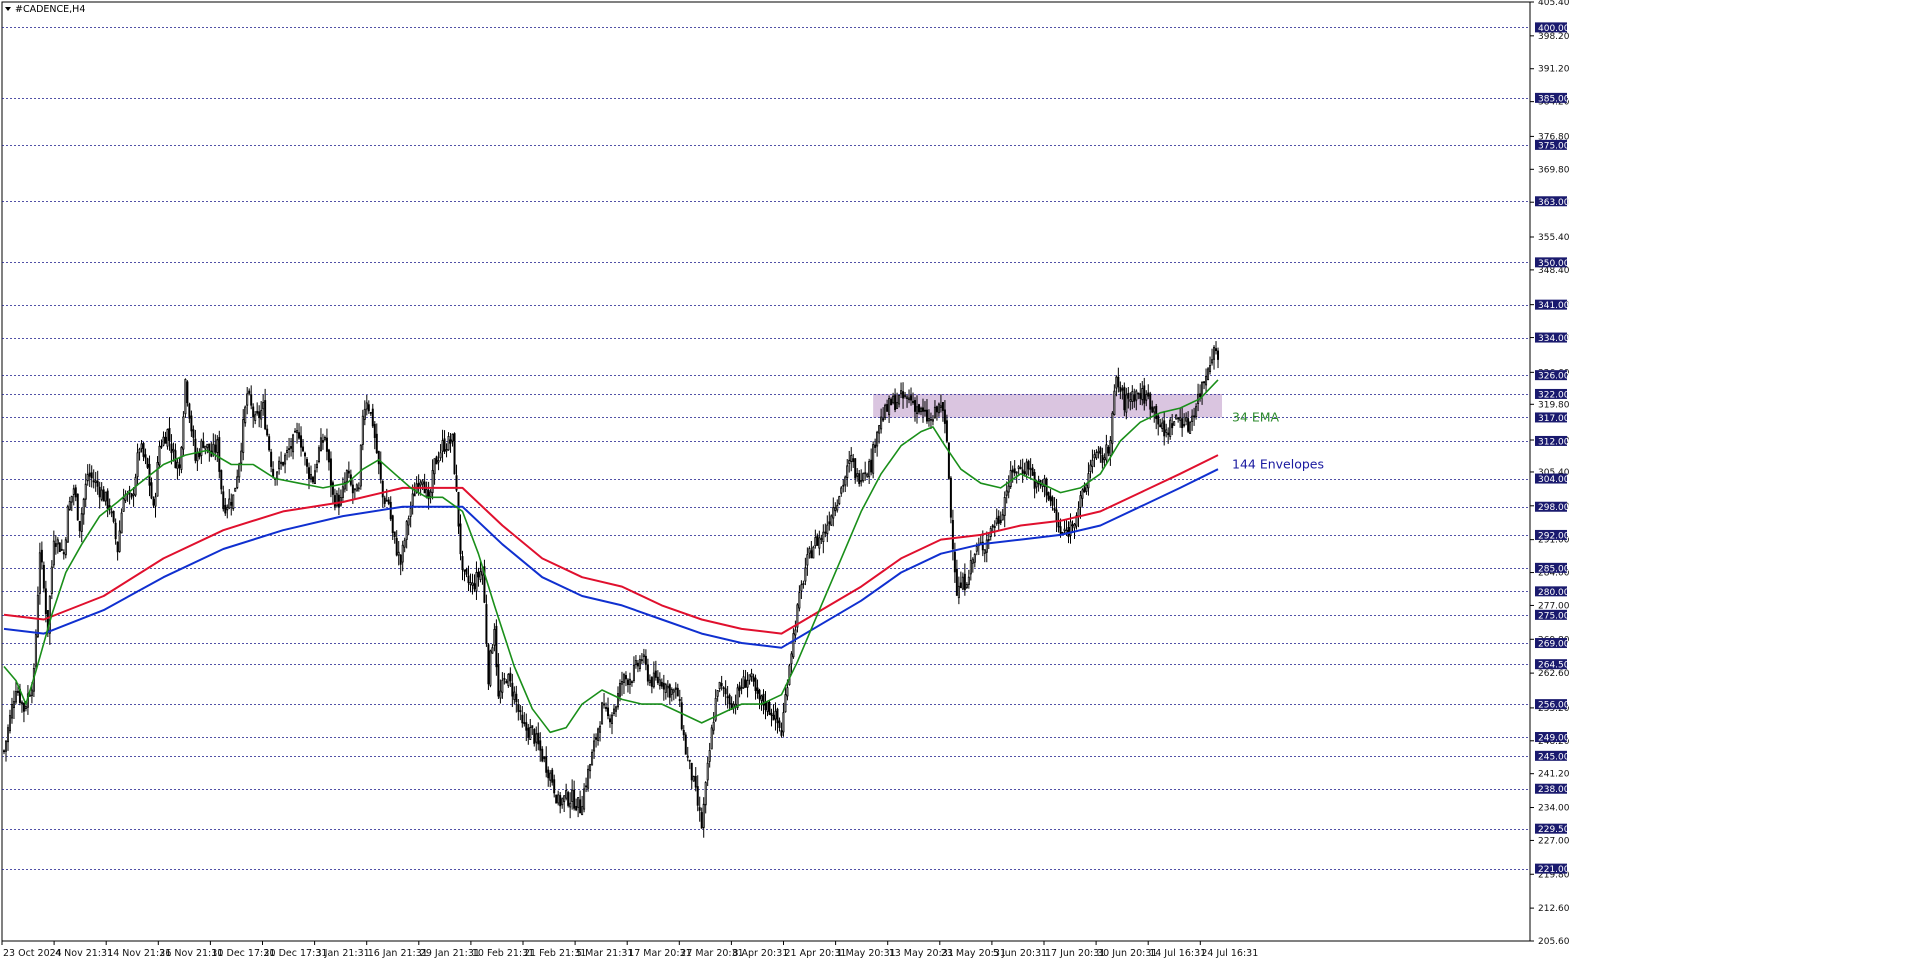 The width and height of the screenshot is (1916, 963). What do you see at coordinates (32, 953) in the screenshot?
I see `x-tick-label: 23 Oct 2024` at bounding box center [32, 953].